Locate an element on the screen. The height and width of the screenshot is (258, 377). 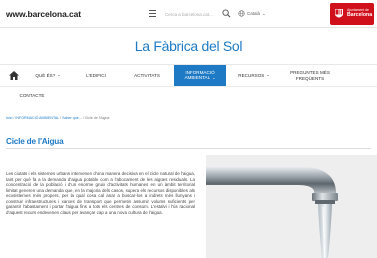
nav-item-label: ACTIVITATS is located at coordinates (147, 75).